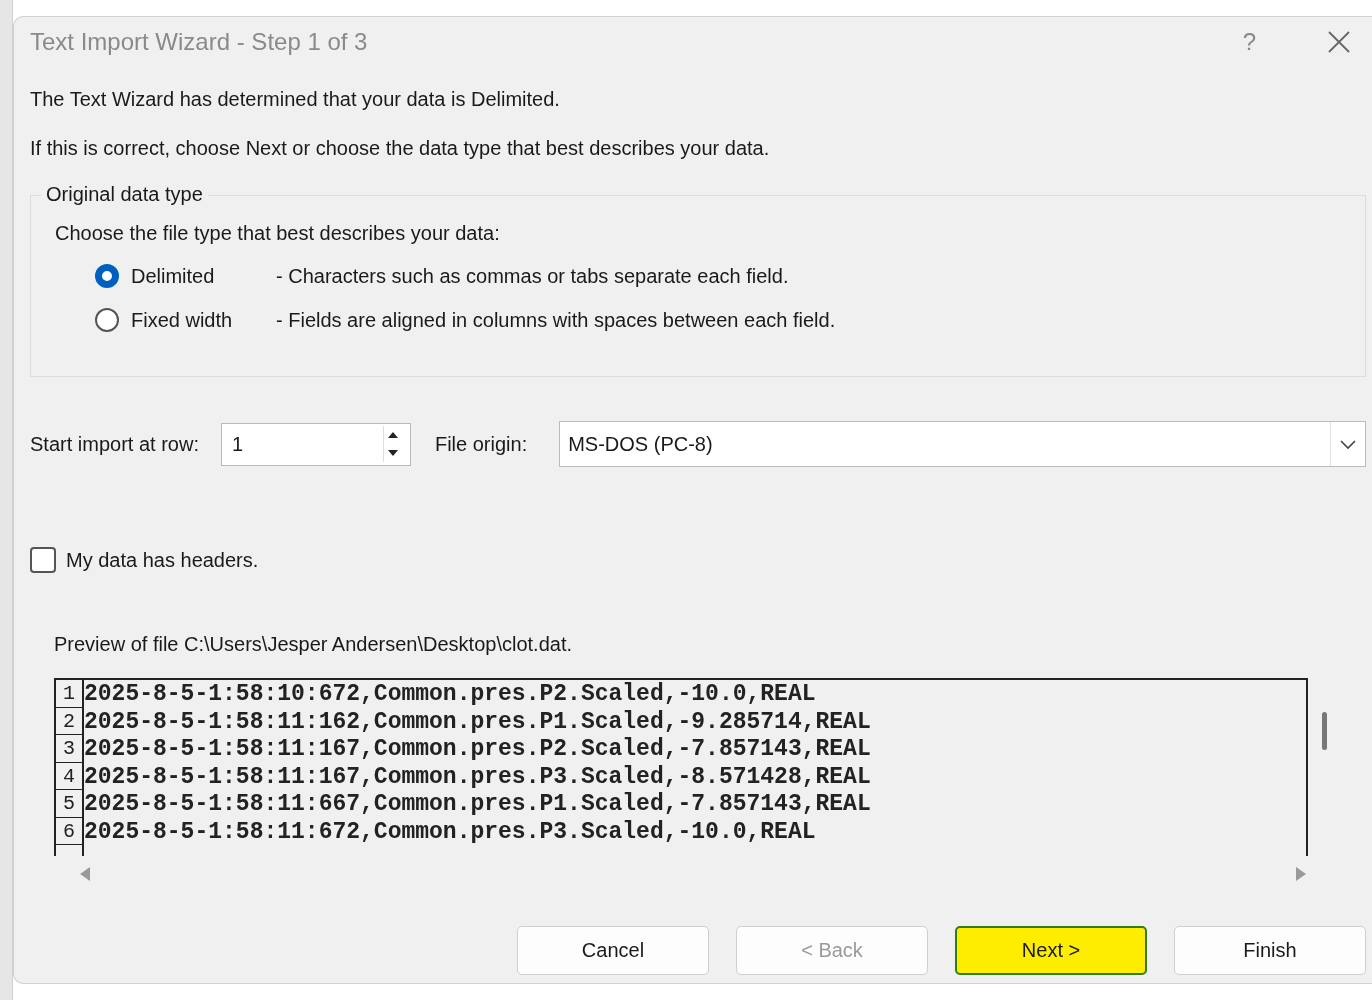  What do you see at coordinates (313, 644) in the screenshot?
I see `preview-label: Preview of file C:\Users\Jesper Andersen\Desktop\clot.dat.` at bounding box center [313, 644].